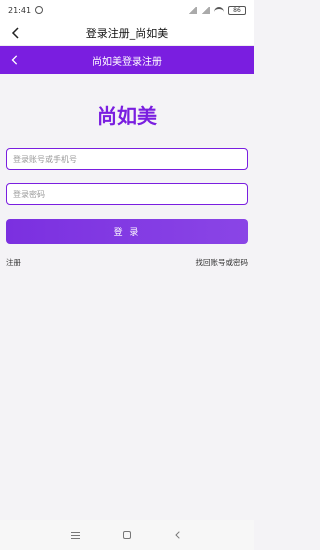  What do you see at coordinates (192, 10) in the screenshot?
I see `sim-signal-icon` at bounding box center [192, 10].